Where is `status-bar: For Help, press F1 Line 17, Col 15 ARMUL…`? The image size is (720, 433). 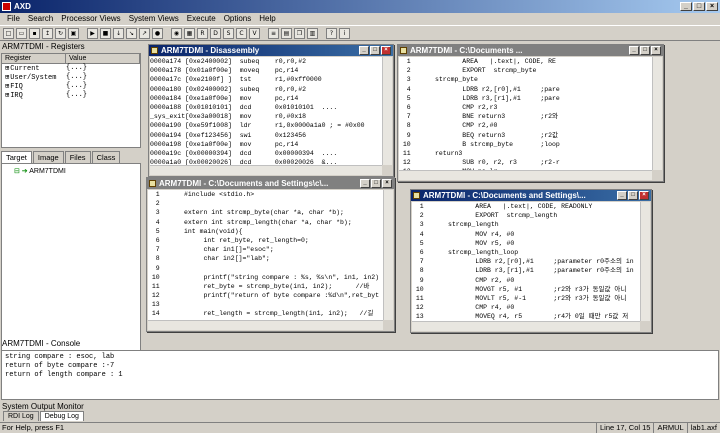
status-bar: For Help, press F1 Line 17, Col 15 ARMUL… is located at coordinates (360, 427).